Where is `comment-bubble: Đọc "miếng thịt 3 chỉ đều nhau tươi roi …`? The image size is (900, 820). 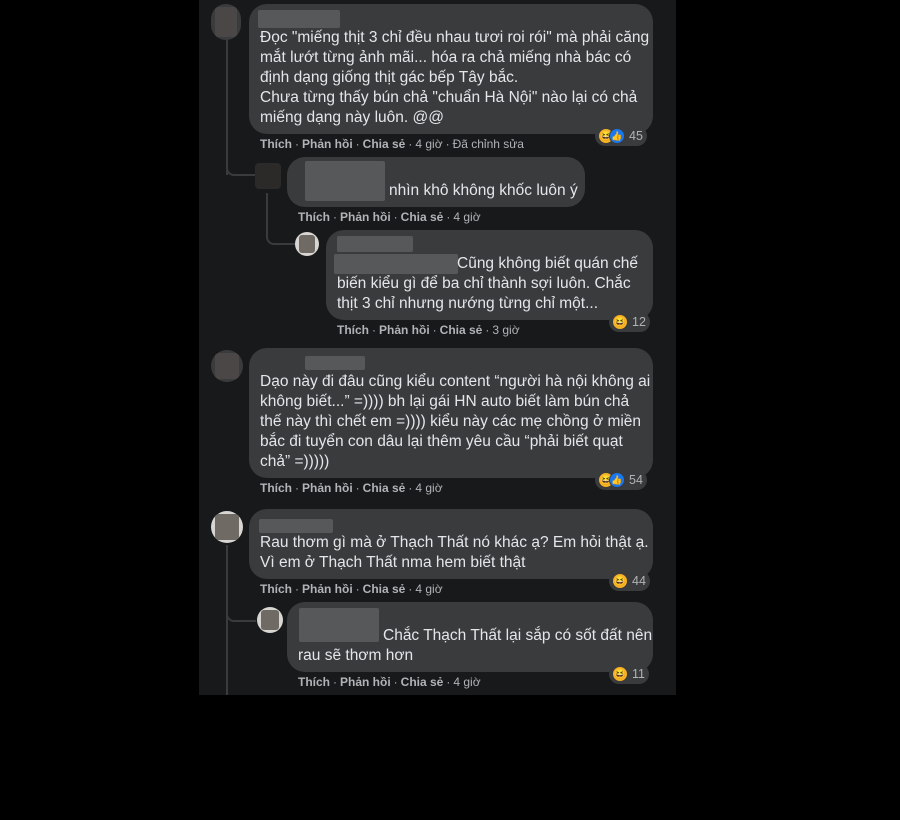
comment-bubble: Đọc "miếng thịt 3 chỉ đều nhau tươi roi … is located at coordinates (451, 69).